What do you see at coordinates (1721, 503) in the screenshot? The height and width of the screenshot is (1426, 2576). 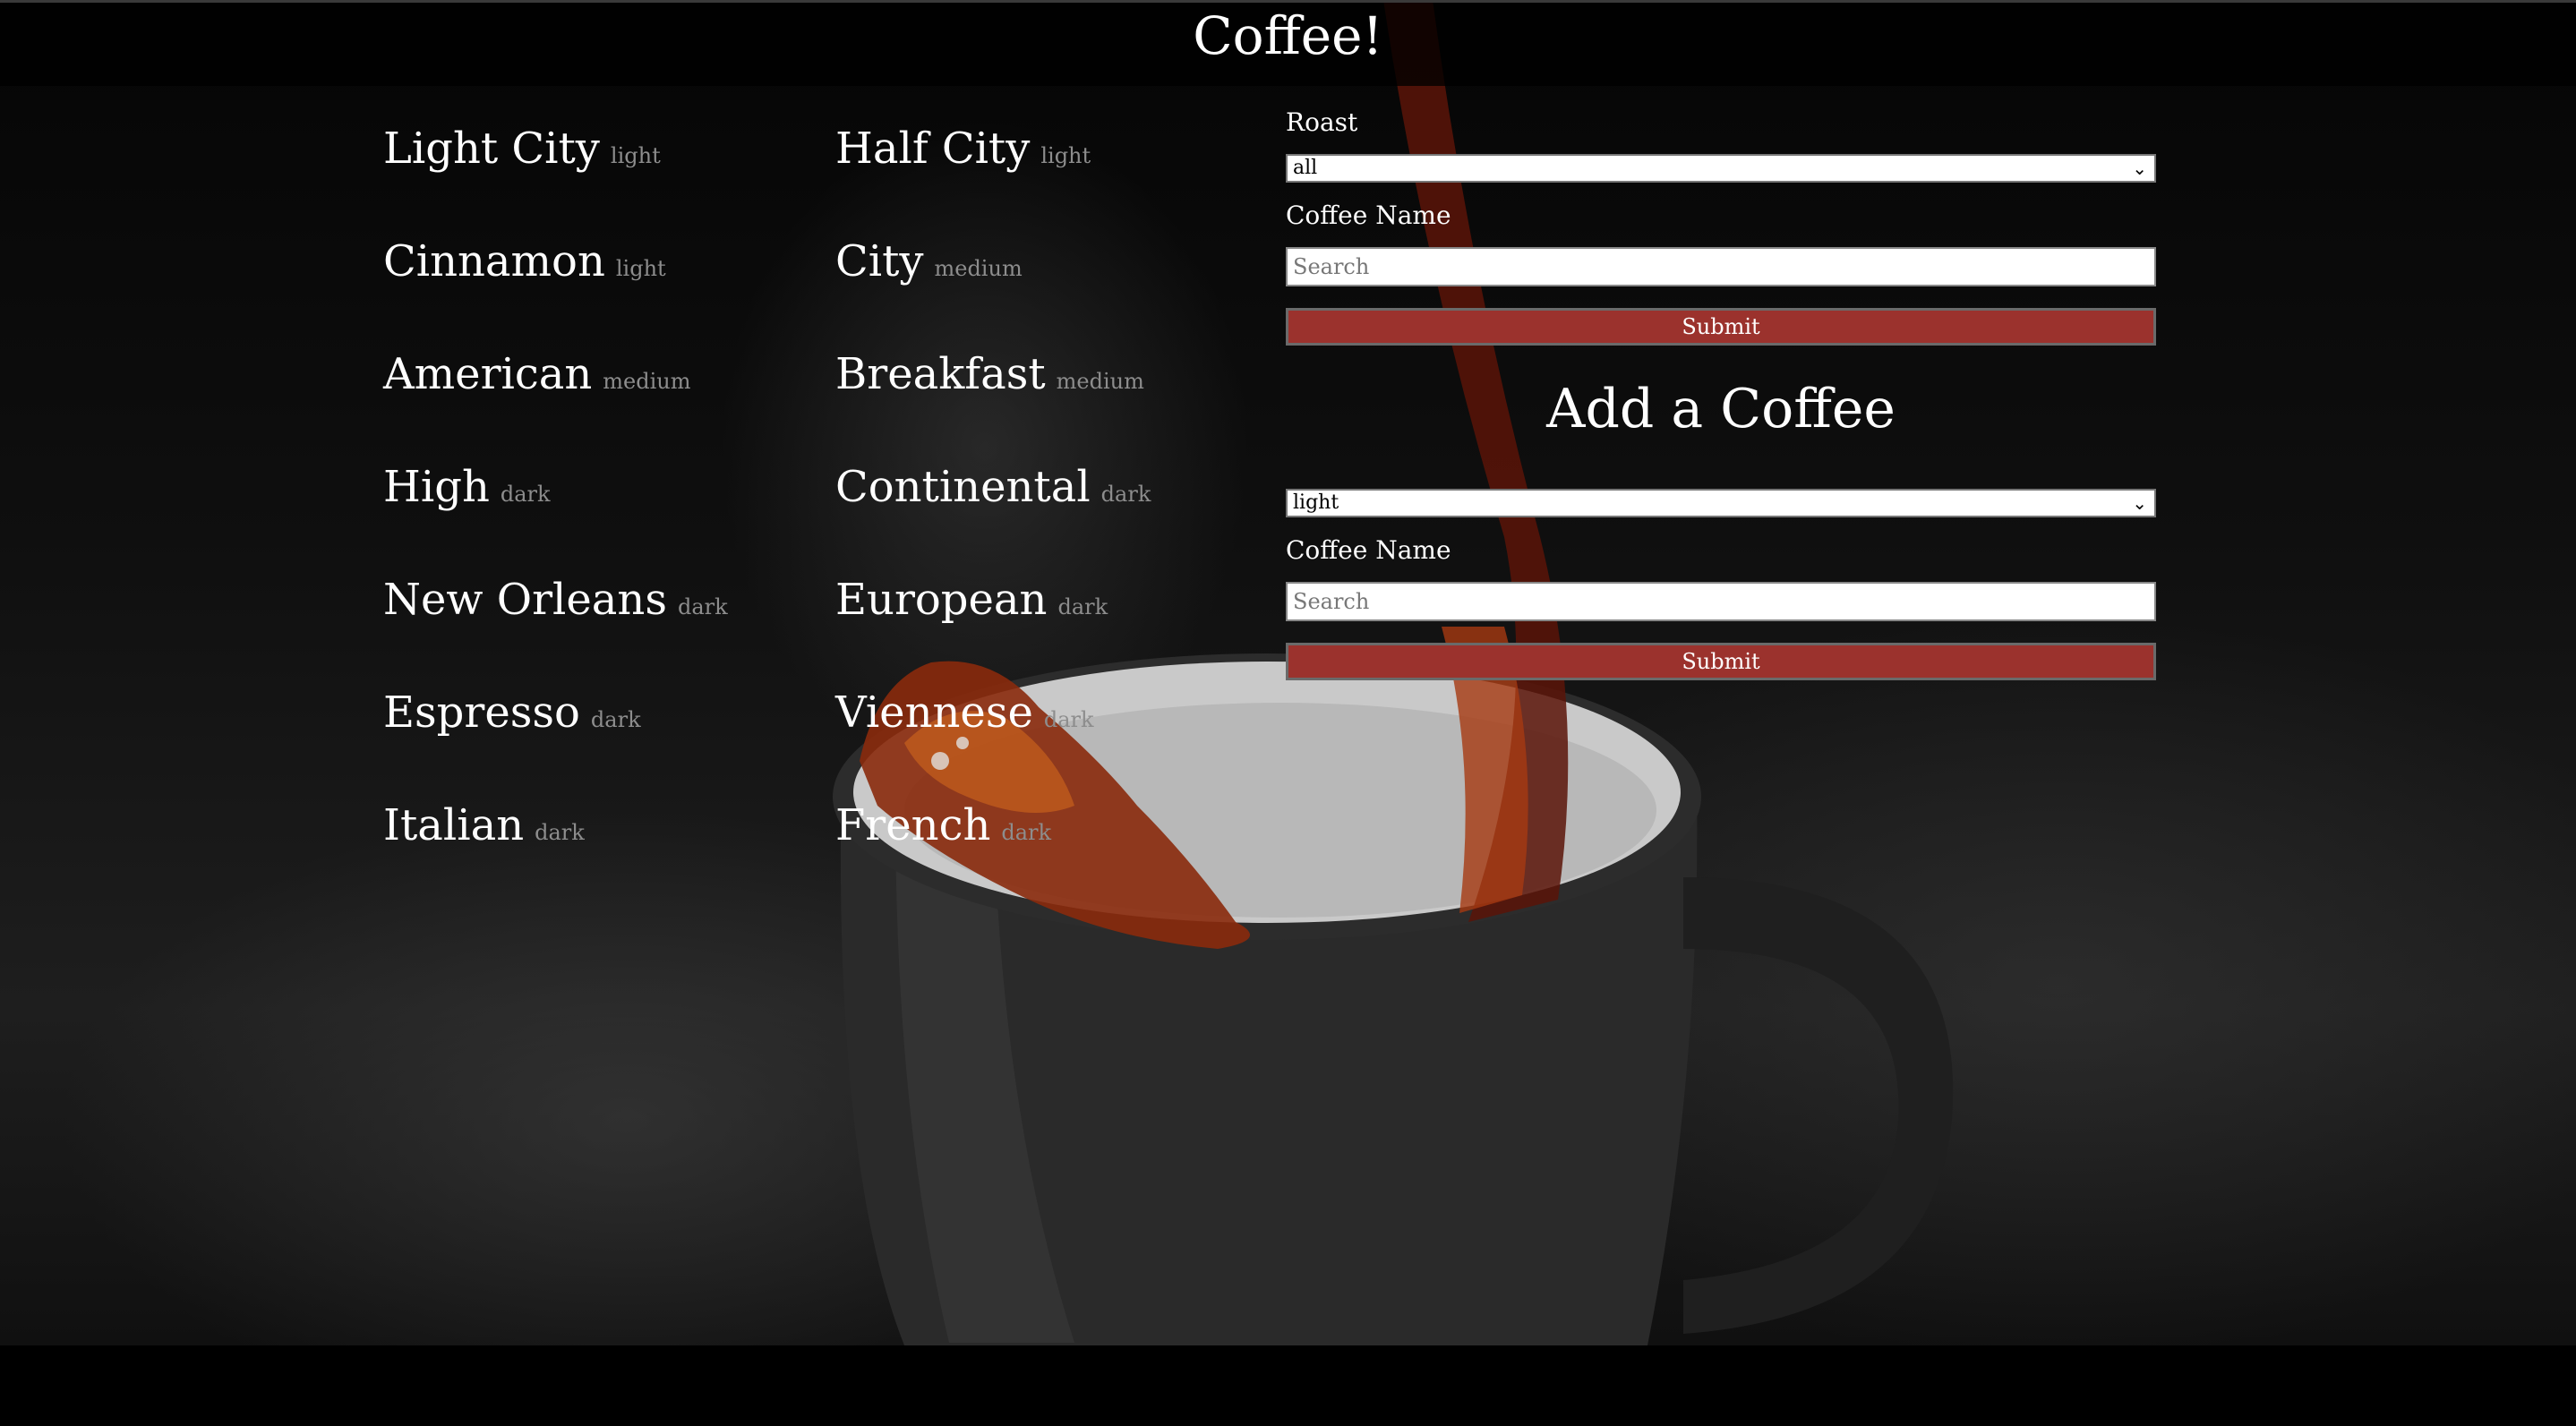 I see `add-roast-select: light ⌄` at bounding box center [1721, 503].